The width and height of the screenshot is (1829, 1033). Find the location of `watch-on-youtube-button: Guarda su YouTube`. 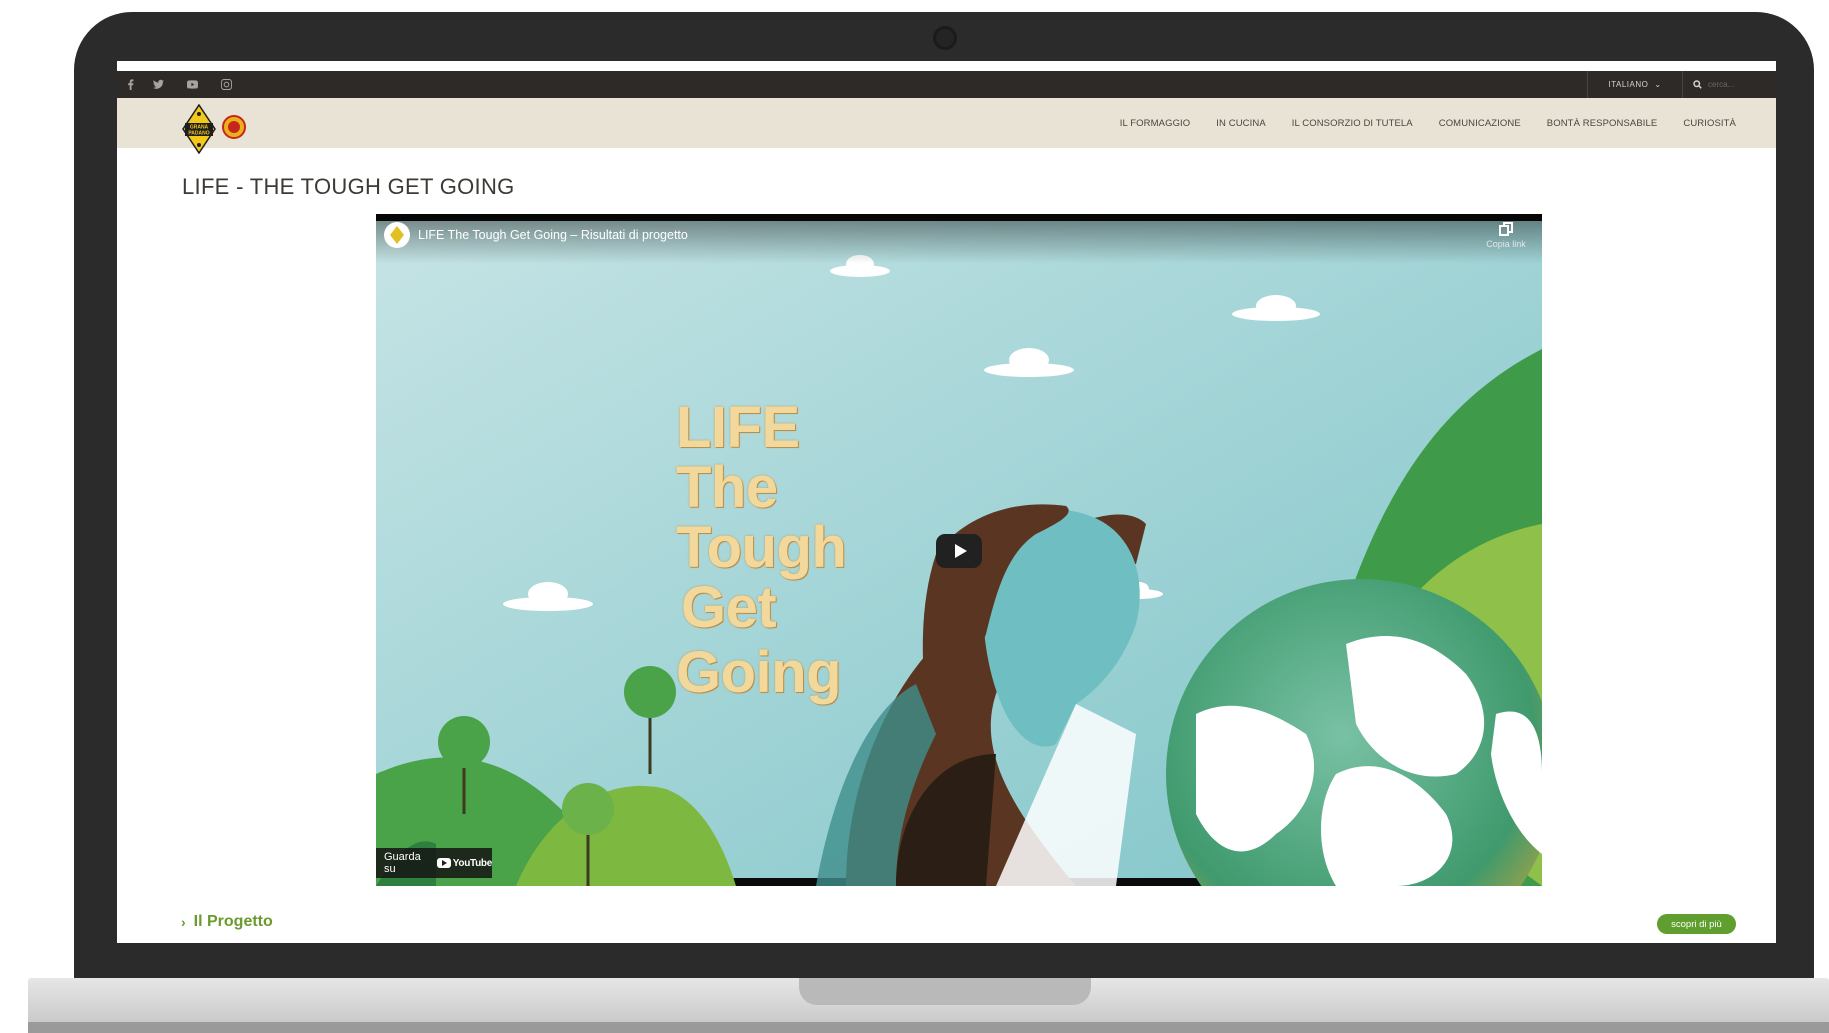

watch-on-youtube-button: Guarda su YouTube is located at coordinates (434, 863).